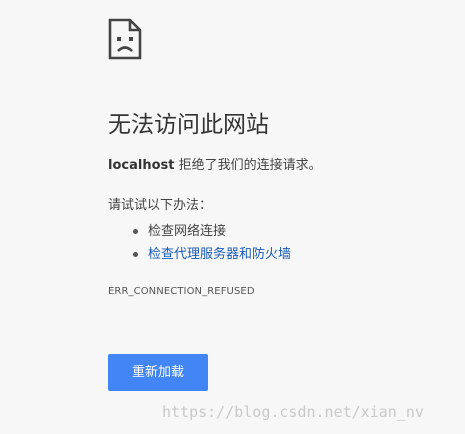 Image resolution: width=465 pixels, height=434 pixels. Describe the element at coordinates (293, 412) in the screenshot. I see `watermark: https://blog.csdn.net/xian_nv` at that location.